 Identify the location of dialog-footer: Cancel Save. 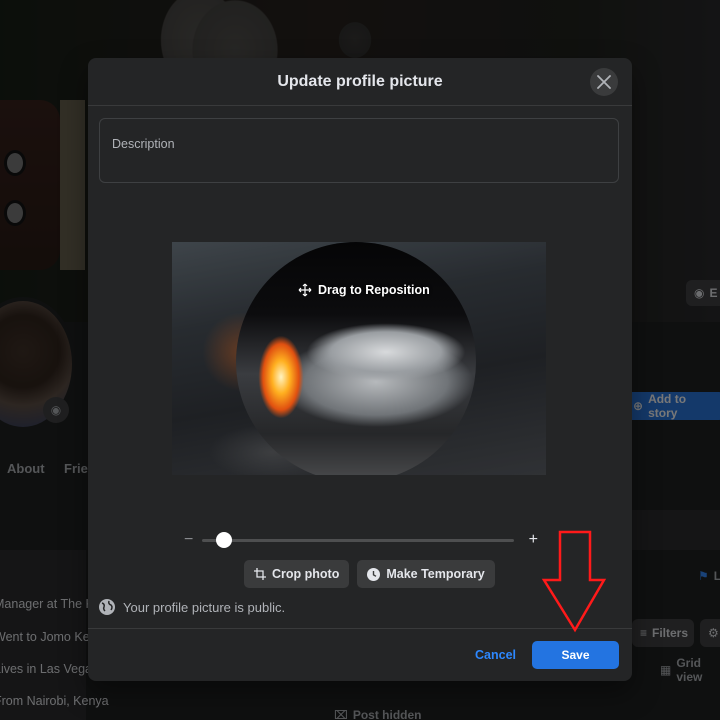
(360, 654).